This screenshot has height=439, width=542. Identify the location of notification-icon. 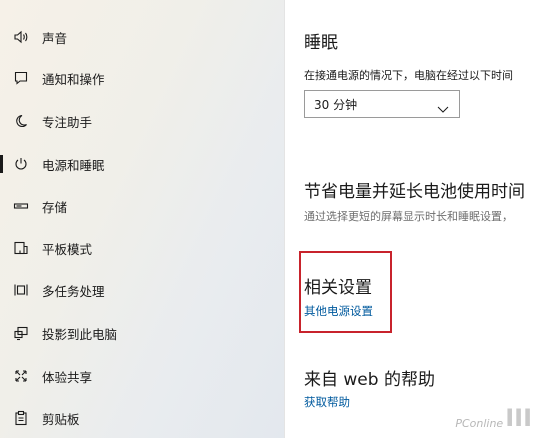
(21, 78).